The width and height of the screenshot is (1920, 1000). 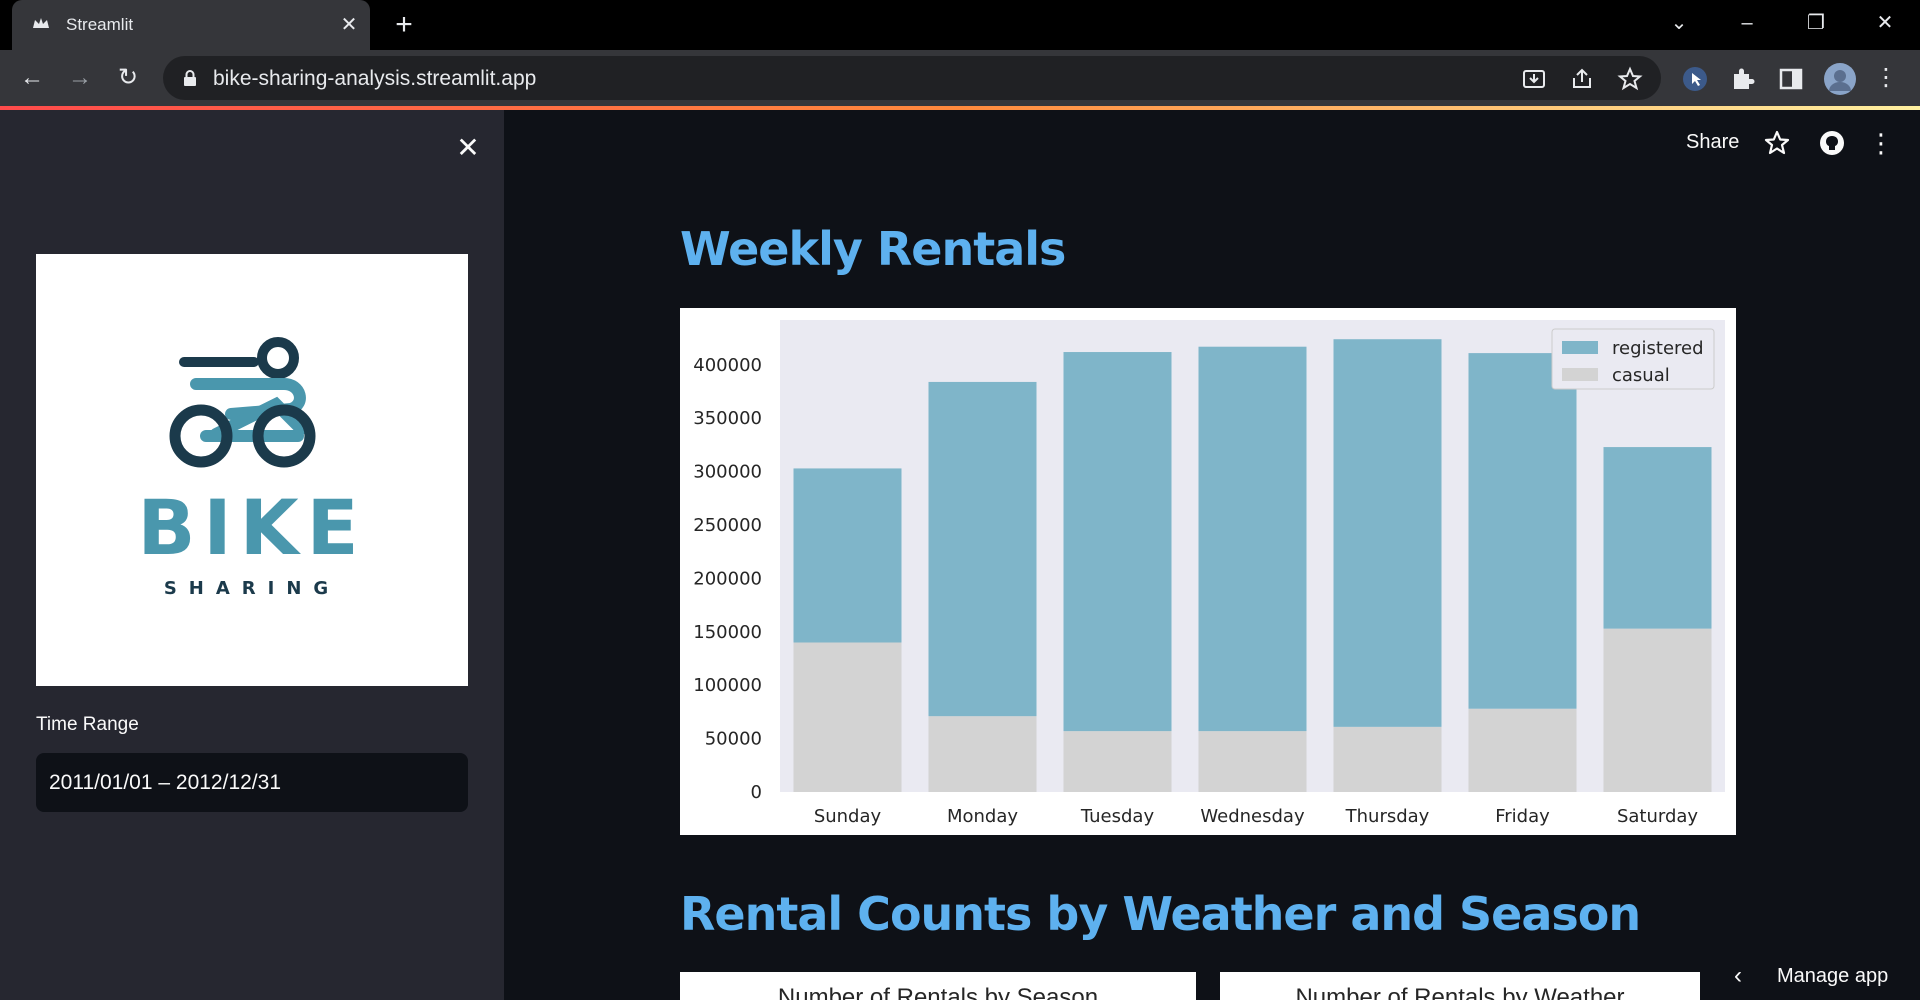 I want to click on sidebar-close-icon: ✕, so click(x=468, y=148).